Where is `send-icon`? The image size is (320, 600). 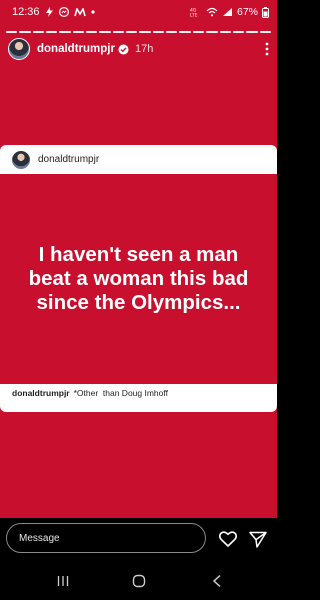
send-icon is located at coordinates (258, 539).